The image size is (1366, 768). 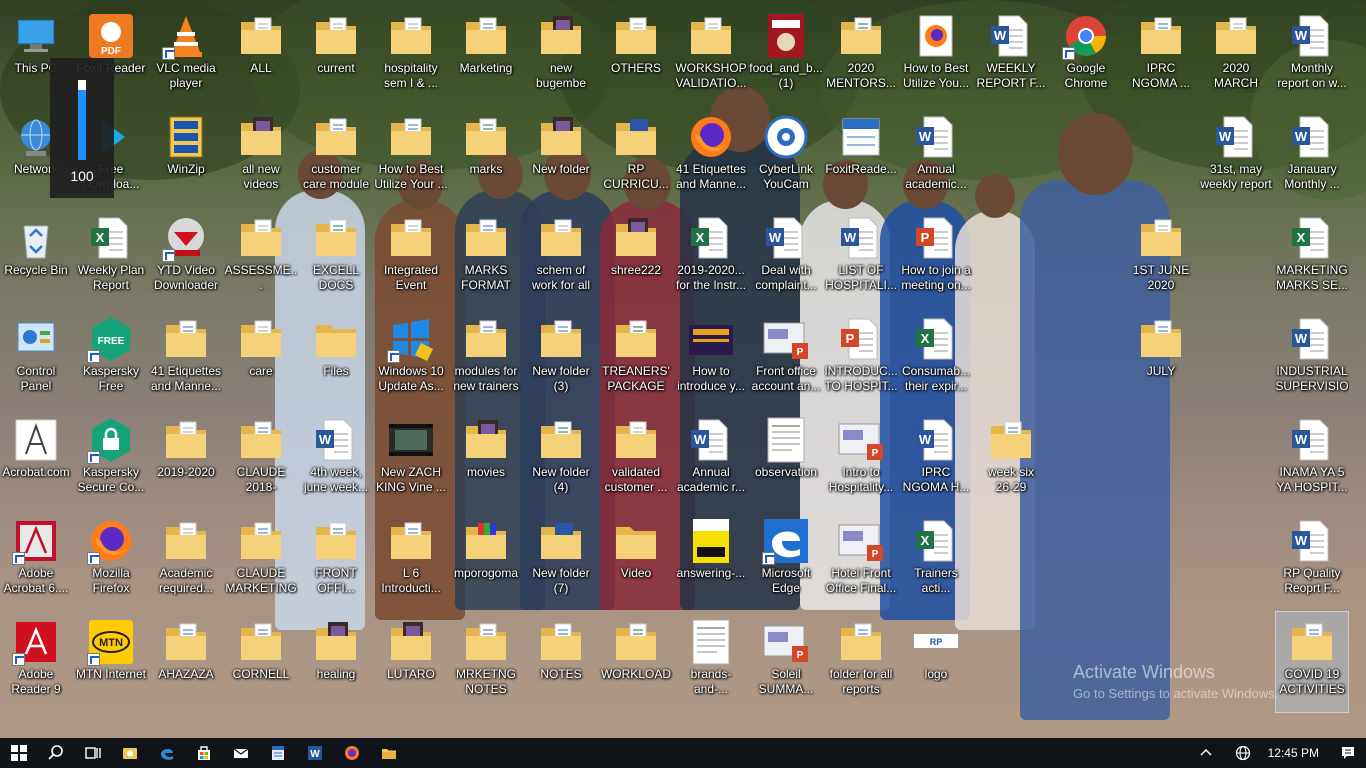 What do you see at coordinates (261, 56) in the screenshot?
I see `desktop-icon: ALL` at bounding box center [261, 56].